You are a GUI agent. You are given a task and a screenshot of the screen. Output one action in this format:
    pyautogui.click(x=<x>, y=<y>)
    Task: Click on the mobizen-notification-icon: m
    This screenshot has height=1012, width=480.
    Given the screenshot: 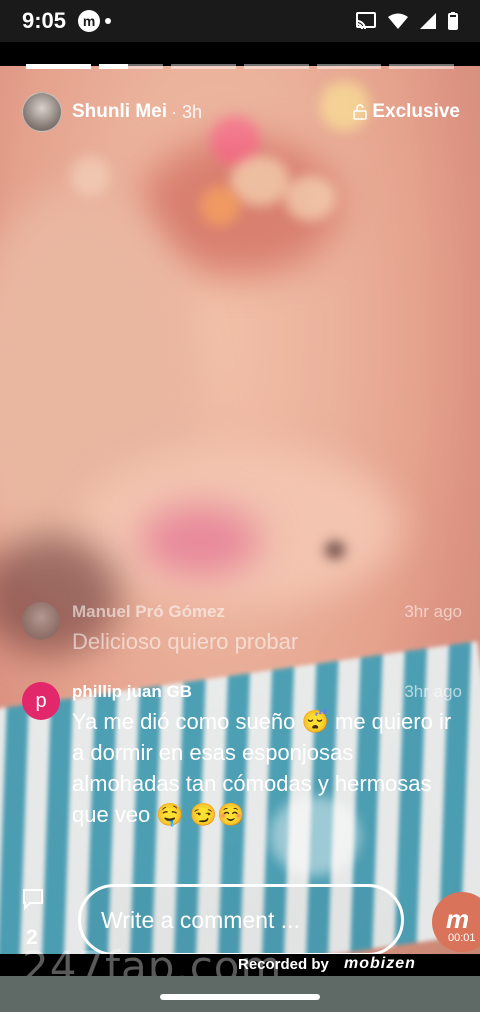 What is the action you would take?
    pyautogui.click(x=89, y=21)
    